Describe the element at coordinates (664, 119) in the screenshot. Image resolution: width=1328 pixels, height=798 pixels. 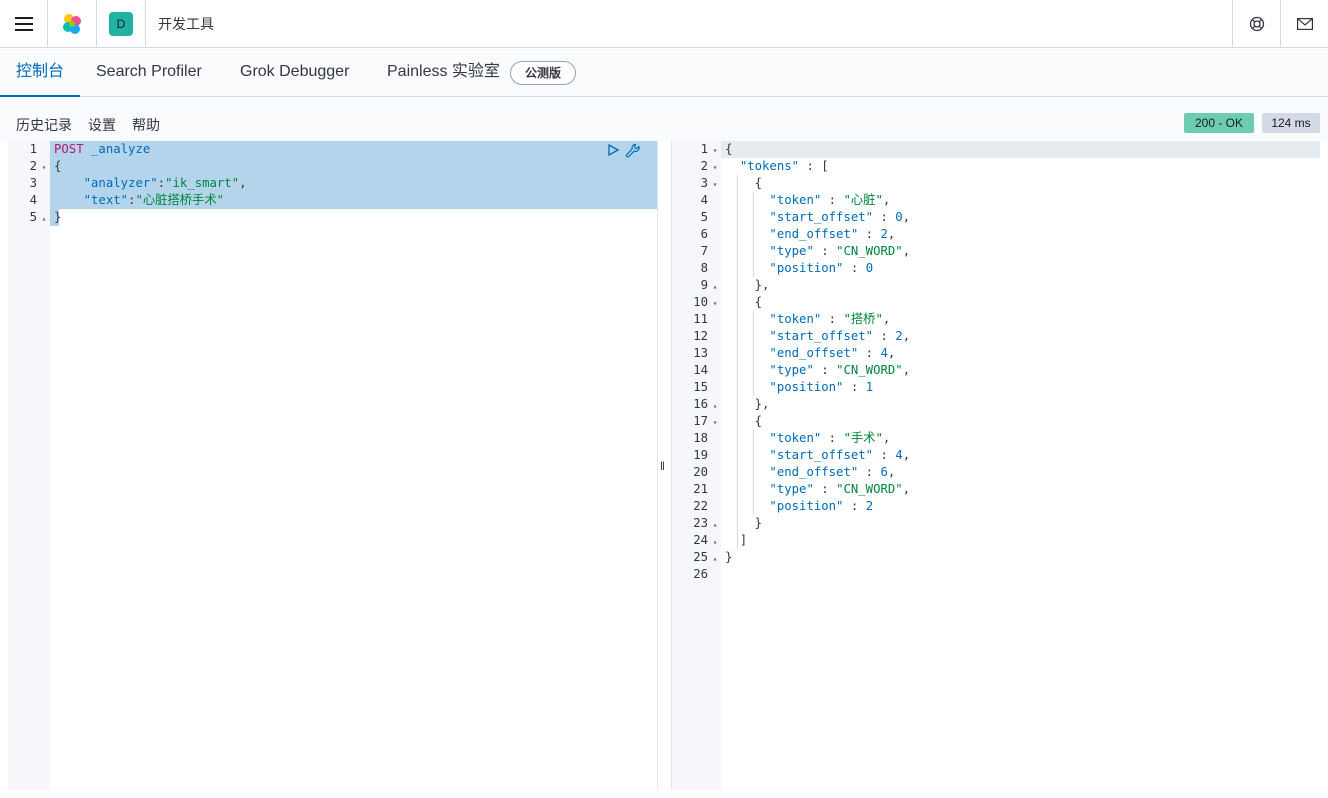
I see `console-menu: 历史记录 设置 帮助` at that location.